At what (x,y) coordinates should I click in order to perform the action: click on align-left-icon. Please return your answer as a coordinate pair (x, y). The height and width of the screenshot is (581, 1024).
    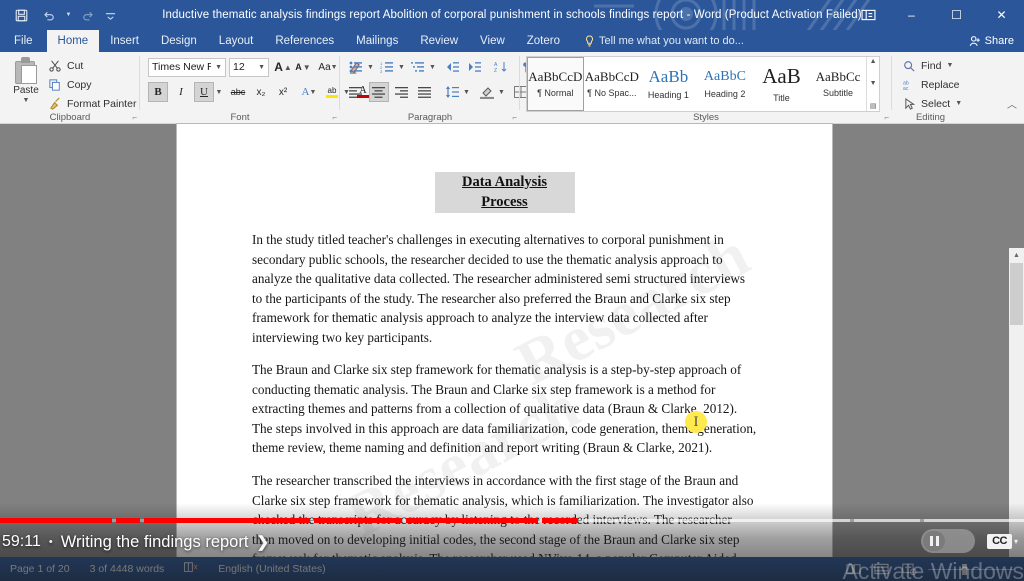
    Looking at the image, I should click on (356, 92).